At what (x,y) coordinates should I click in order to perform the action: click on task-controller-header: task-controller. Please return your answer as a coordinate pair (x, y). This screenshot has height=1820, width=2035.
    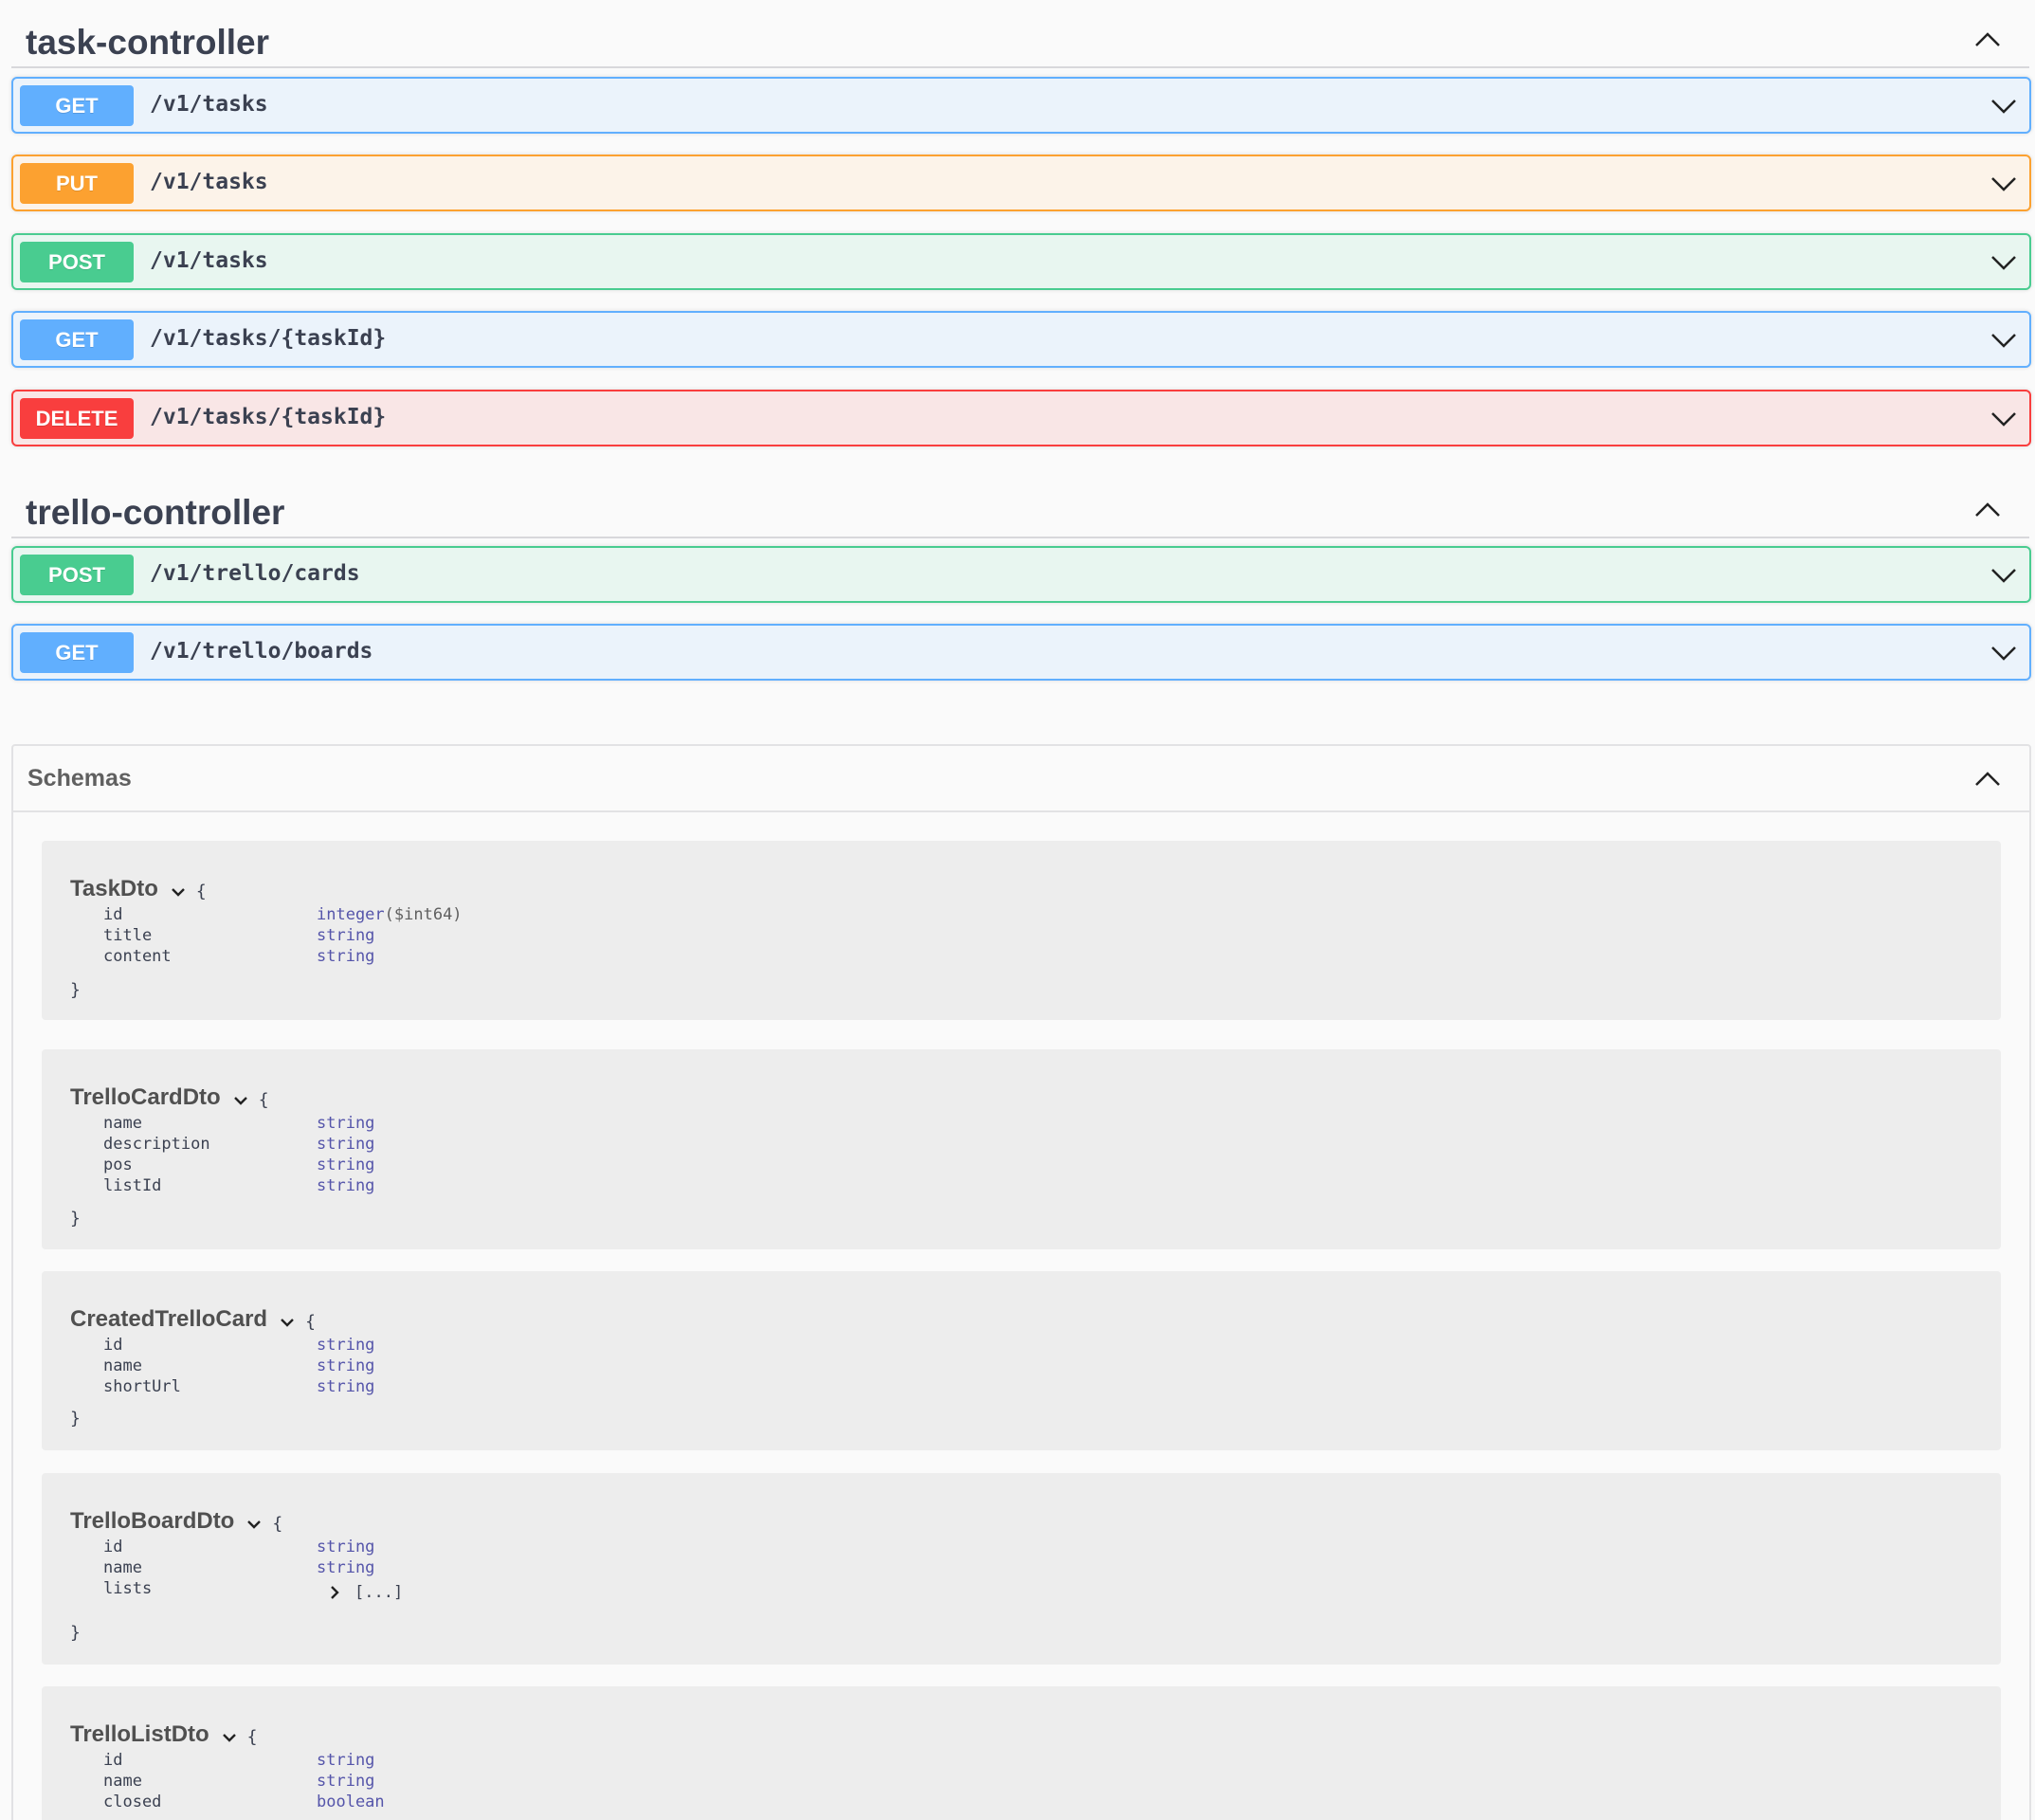
    Looking at the image, I should click on (1020, 39).